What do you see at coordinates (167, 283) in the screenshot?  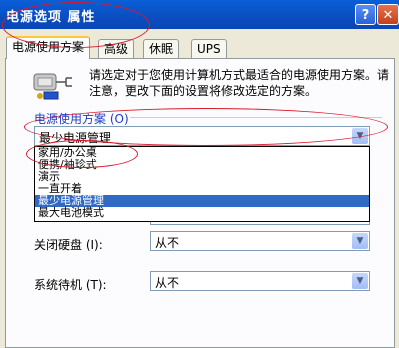 I see `standby-value: 从不` at bounding box center [167, 283].